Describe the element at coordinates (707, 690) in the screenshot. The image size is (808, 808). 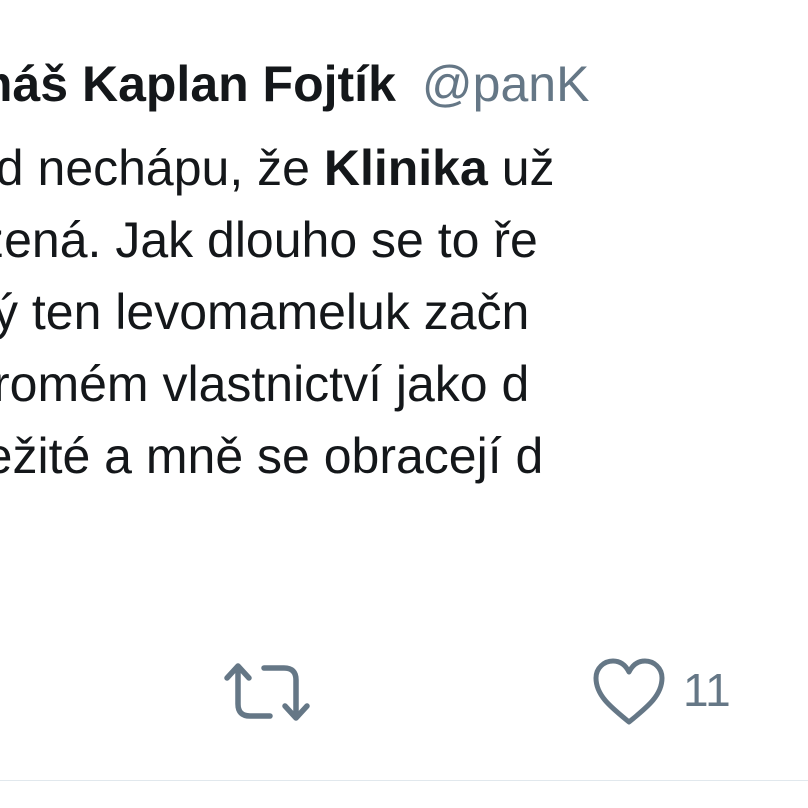
I see `like-count: 11` at that location.